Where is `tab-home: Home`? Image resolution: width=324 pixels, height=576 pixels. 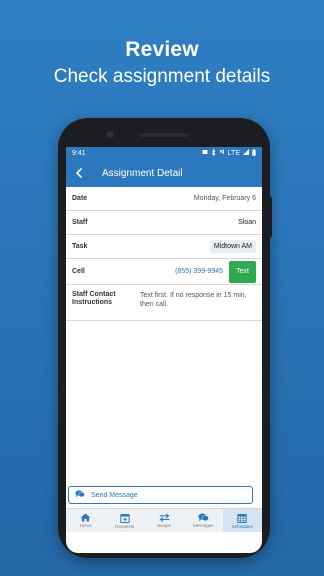
tab-home: Home is located at coordinates (85, 520).